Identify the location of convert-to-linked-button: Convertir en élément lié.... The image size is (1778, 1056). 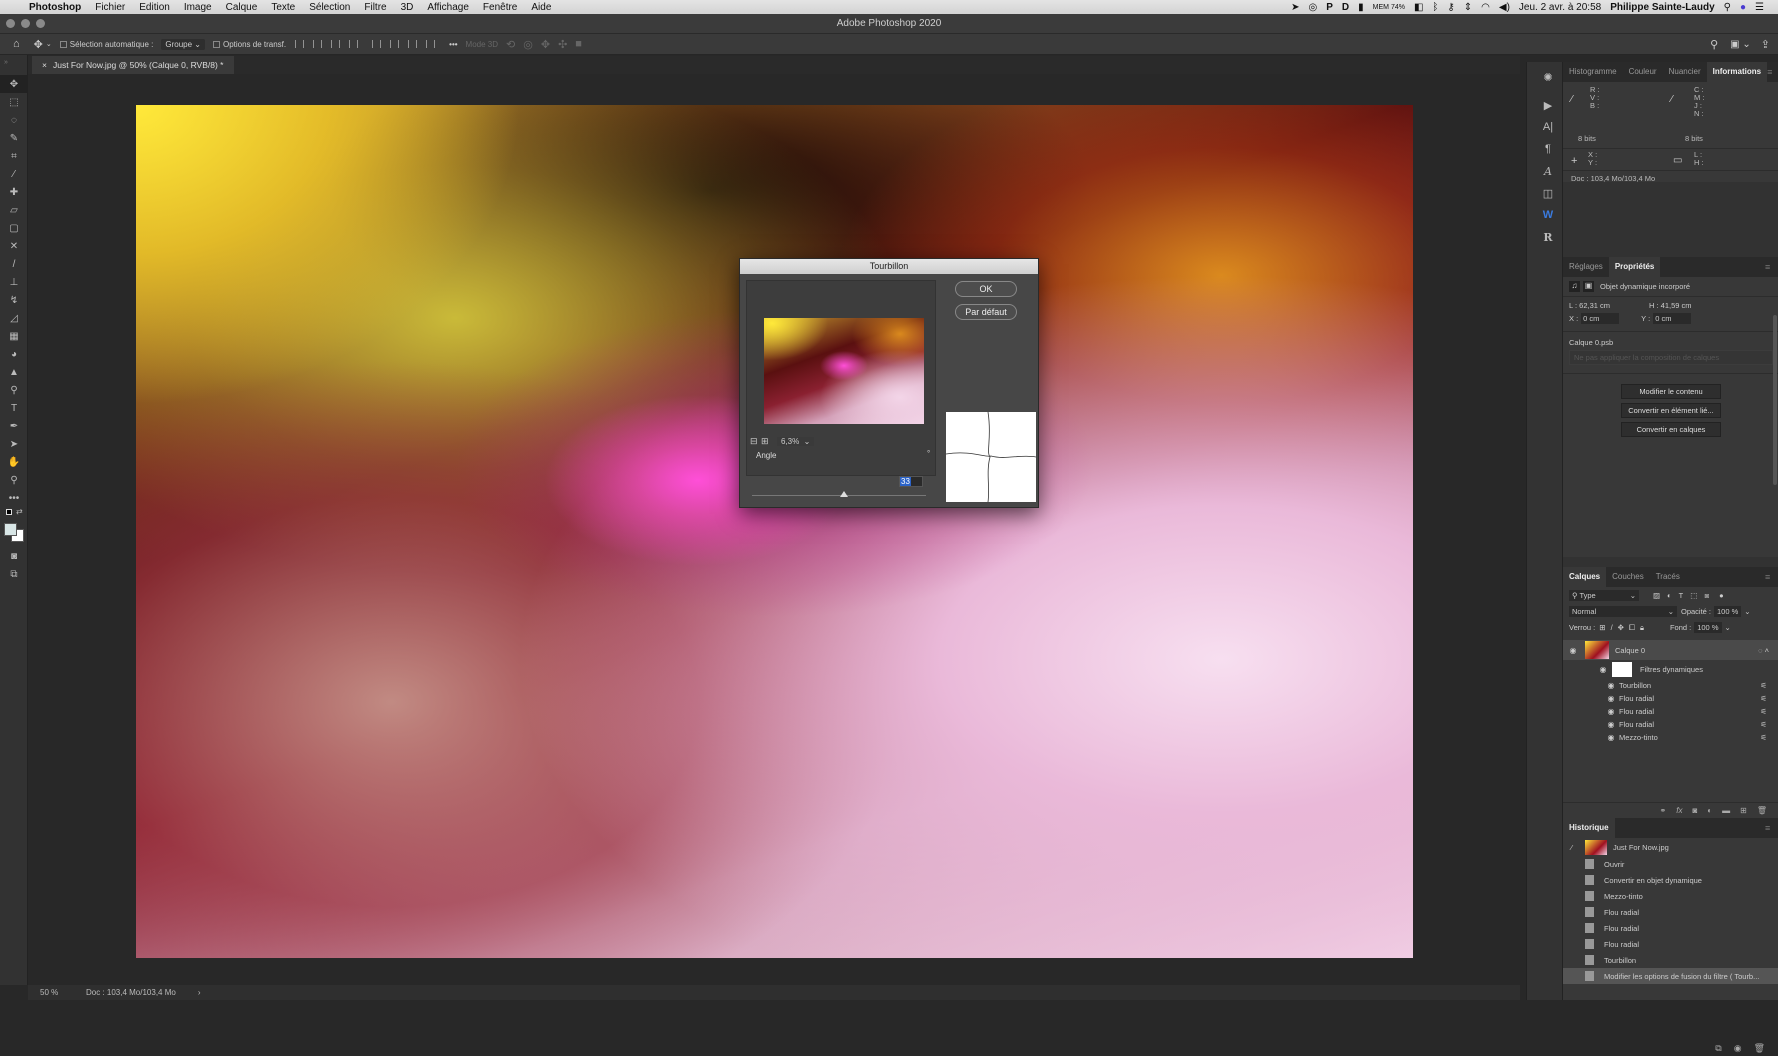
(1671, 410).